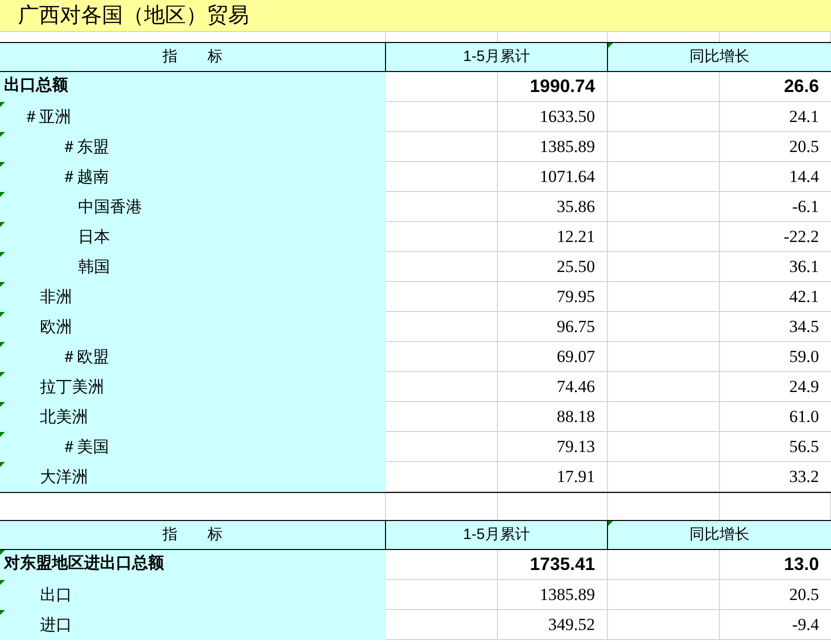  What do you see at coordinates (775, 565) in the screenshot?
I see `value-cell: 13.0` at bounding box center [775, 565].